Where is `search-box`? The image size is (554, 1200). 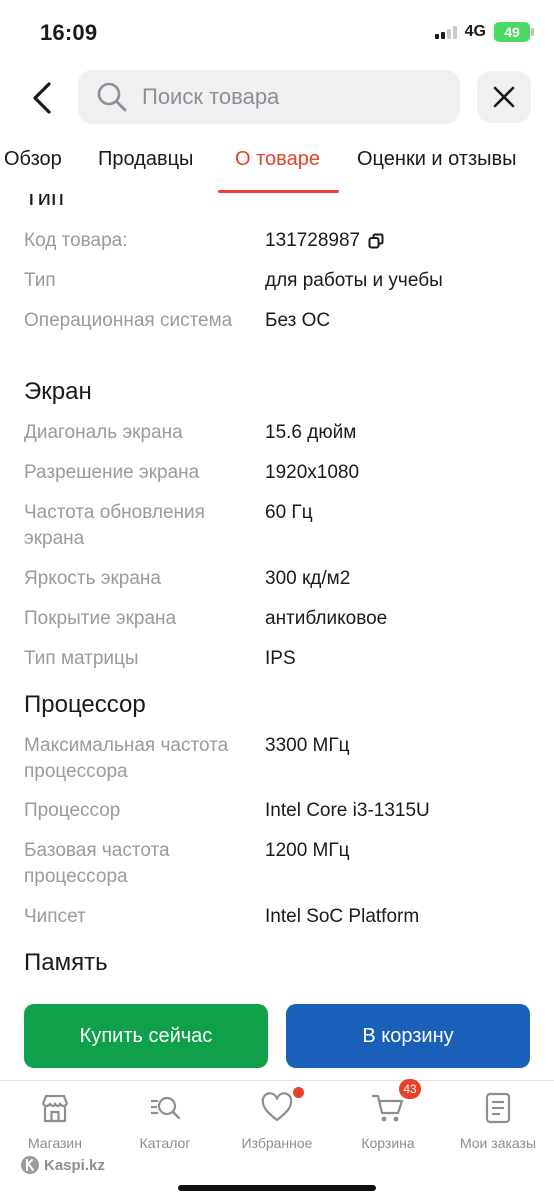 search-box is located at coordinates (269, 97).